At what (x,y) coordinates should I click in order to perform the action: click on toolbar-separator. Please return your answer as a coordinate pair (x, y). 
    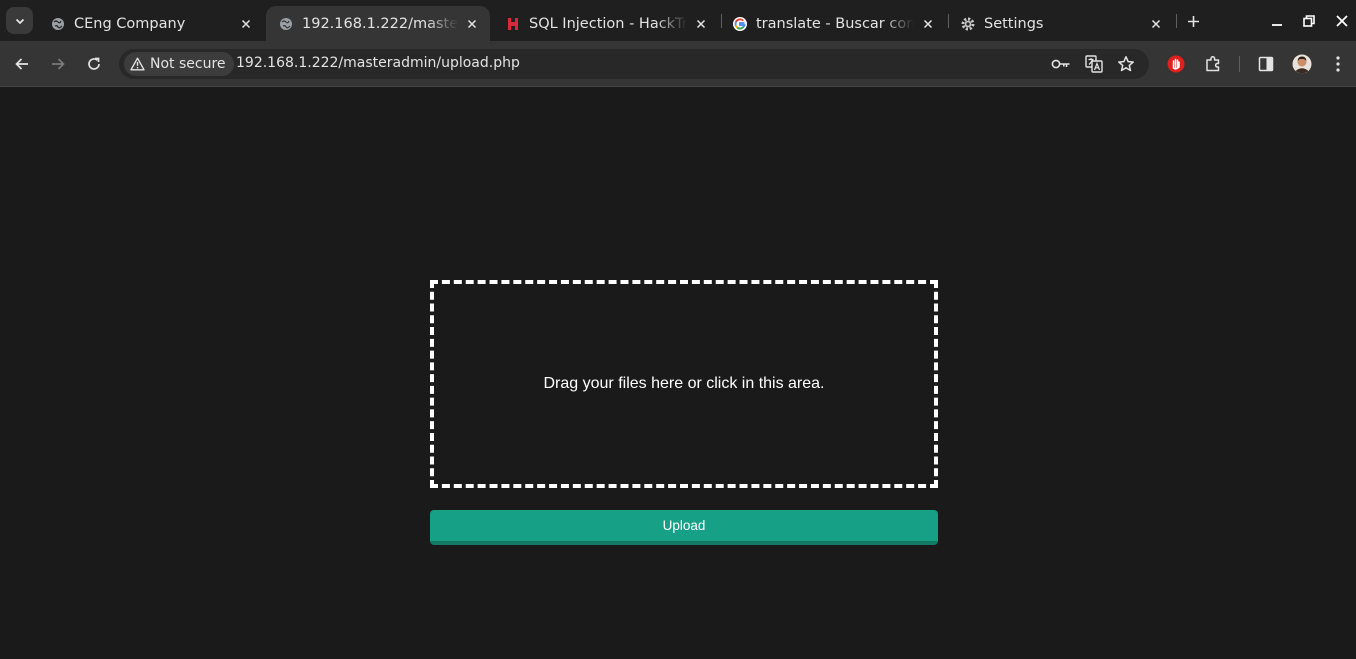
    Looking at the image, I should click on (1239, 64).